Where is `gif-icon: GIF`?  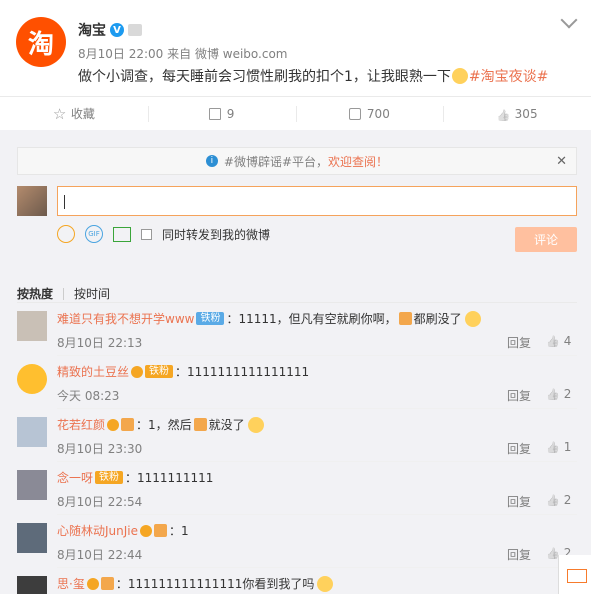
gif-icon: GIF is located at coordinates (94, 234).